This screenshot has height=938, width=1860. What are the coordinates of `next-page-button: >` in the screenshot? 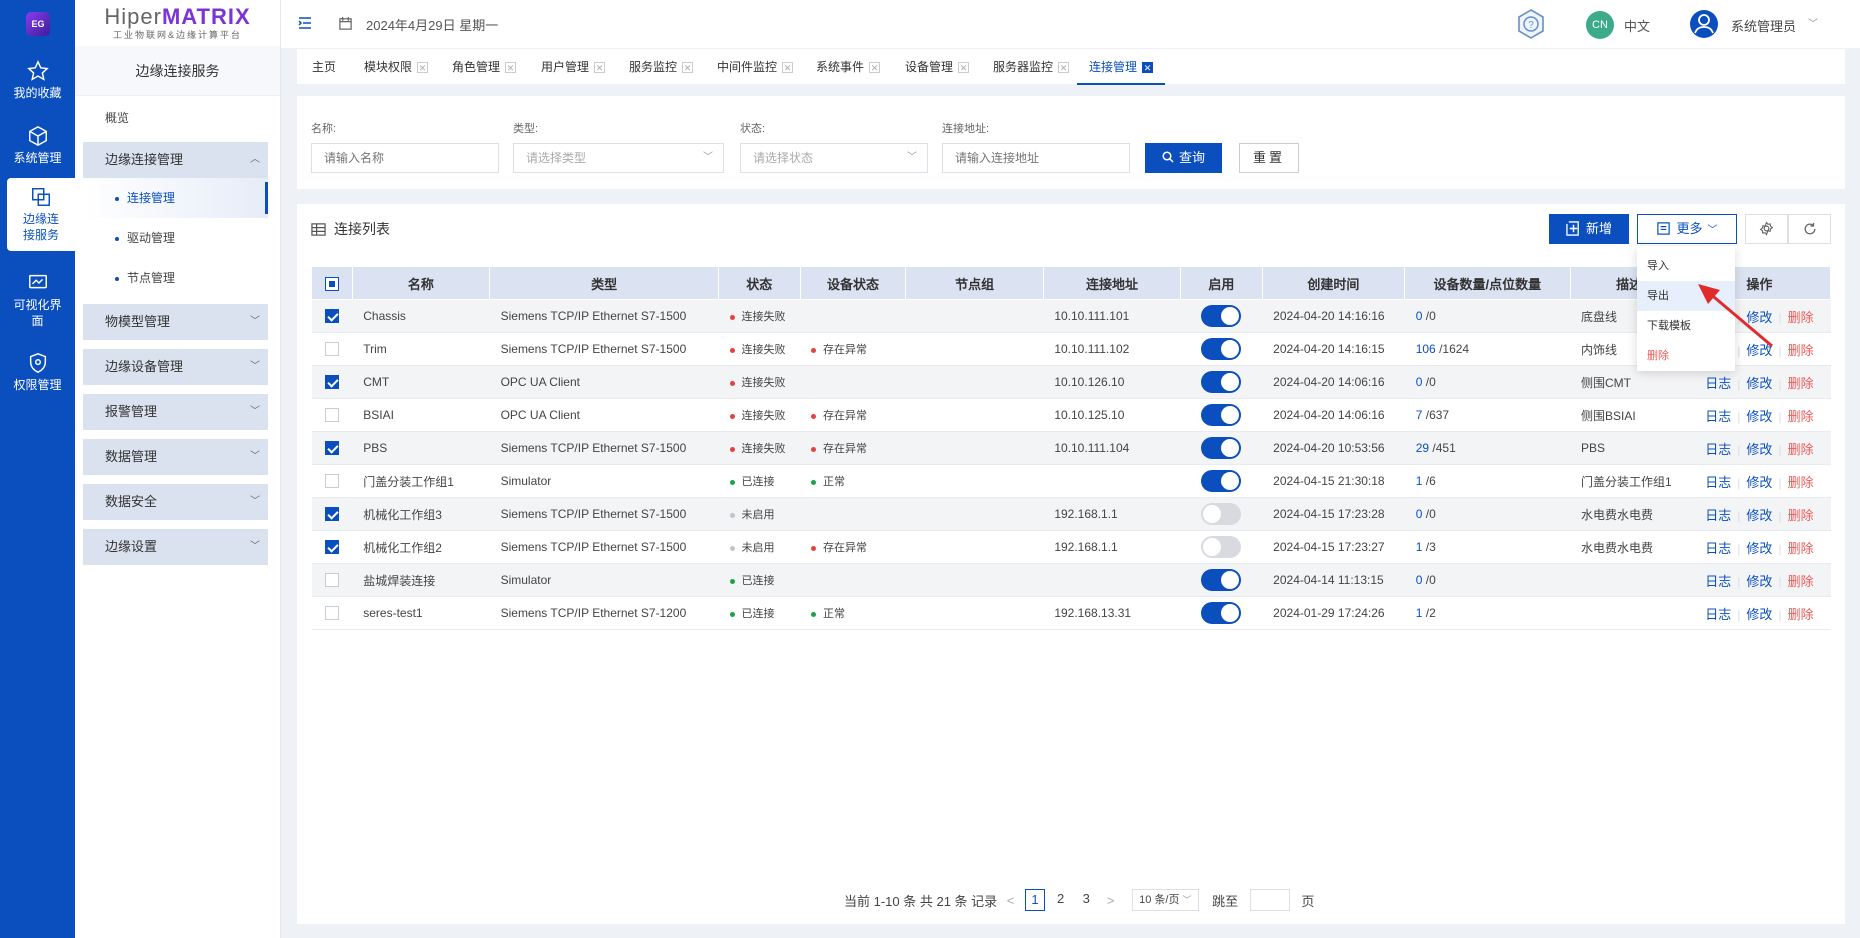 It's located at (1111, 900).